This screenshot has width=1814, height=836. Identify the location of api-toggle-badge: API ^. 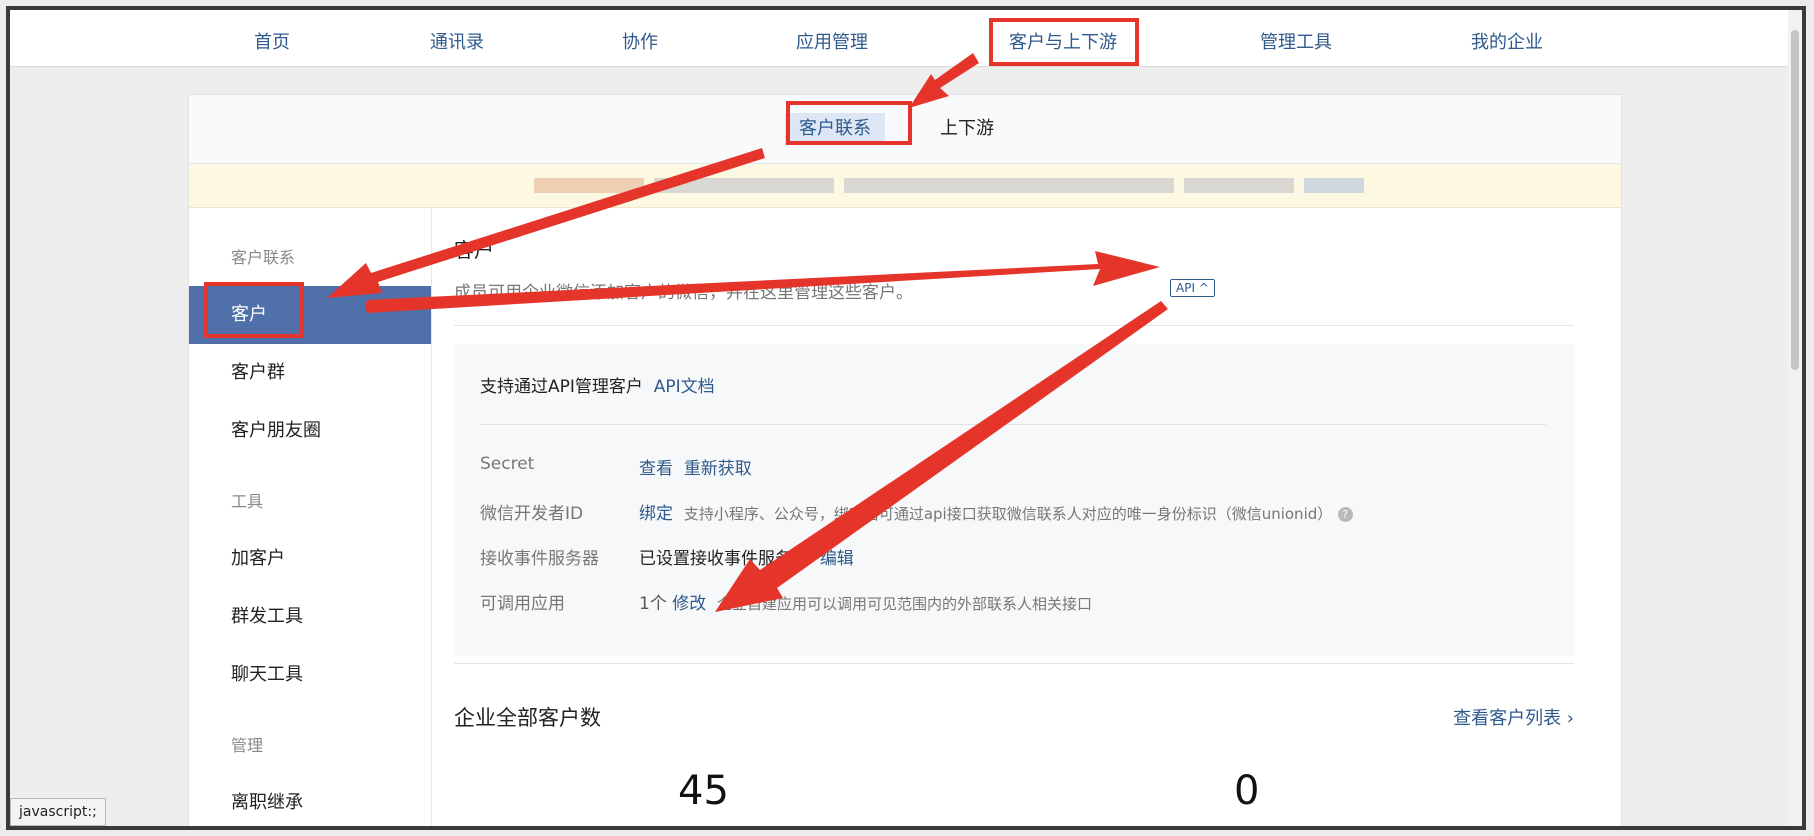
(1192, 288).